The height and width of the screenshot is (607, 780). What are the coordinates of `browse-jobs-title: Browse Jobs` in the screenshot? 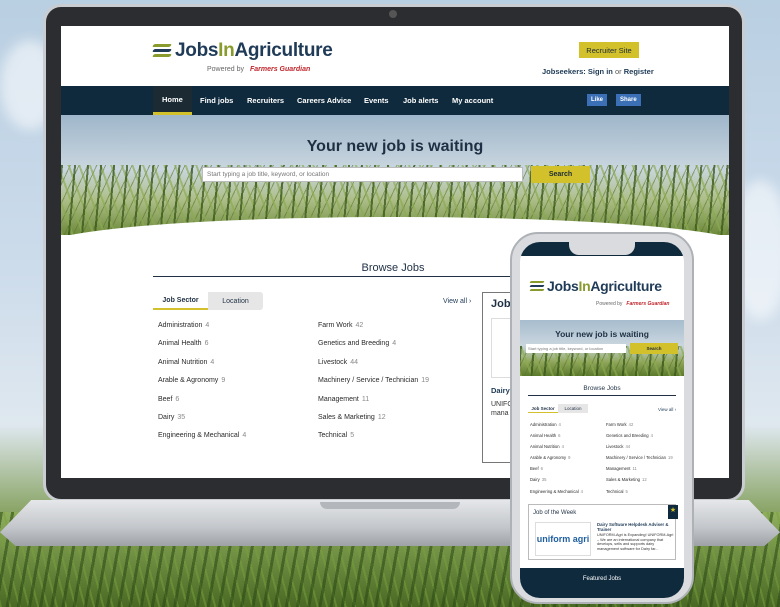 It's located at (602, 388).